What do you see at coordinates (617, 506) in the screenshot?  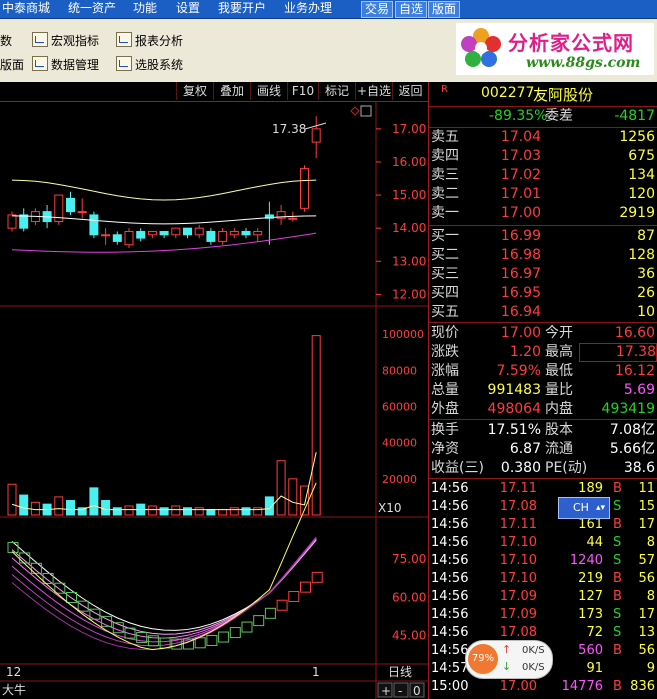 I see `tick-direction: S` at bounding box center [617, 506].